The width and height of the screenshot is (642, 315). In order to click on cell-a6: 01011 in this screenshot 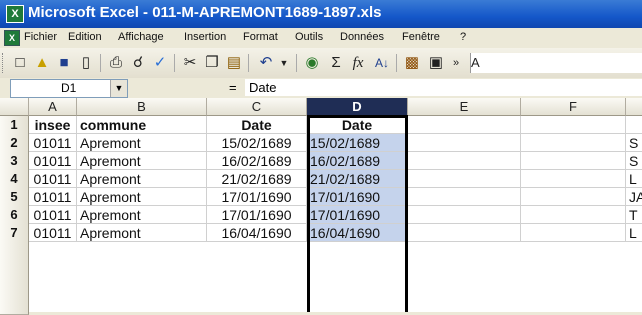, I will do `click(53, 215)`.